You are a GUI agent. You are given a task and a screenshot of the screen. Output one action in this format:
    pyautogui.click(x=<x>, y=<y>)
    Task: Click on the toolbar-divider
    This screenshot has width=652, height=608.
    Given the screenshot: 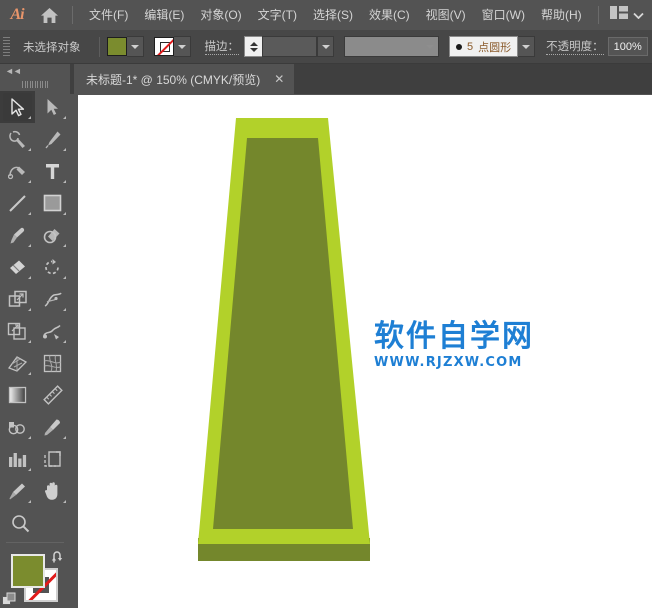 What is the action you would take?
    pyautogui.click(x=35, y=542)
    